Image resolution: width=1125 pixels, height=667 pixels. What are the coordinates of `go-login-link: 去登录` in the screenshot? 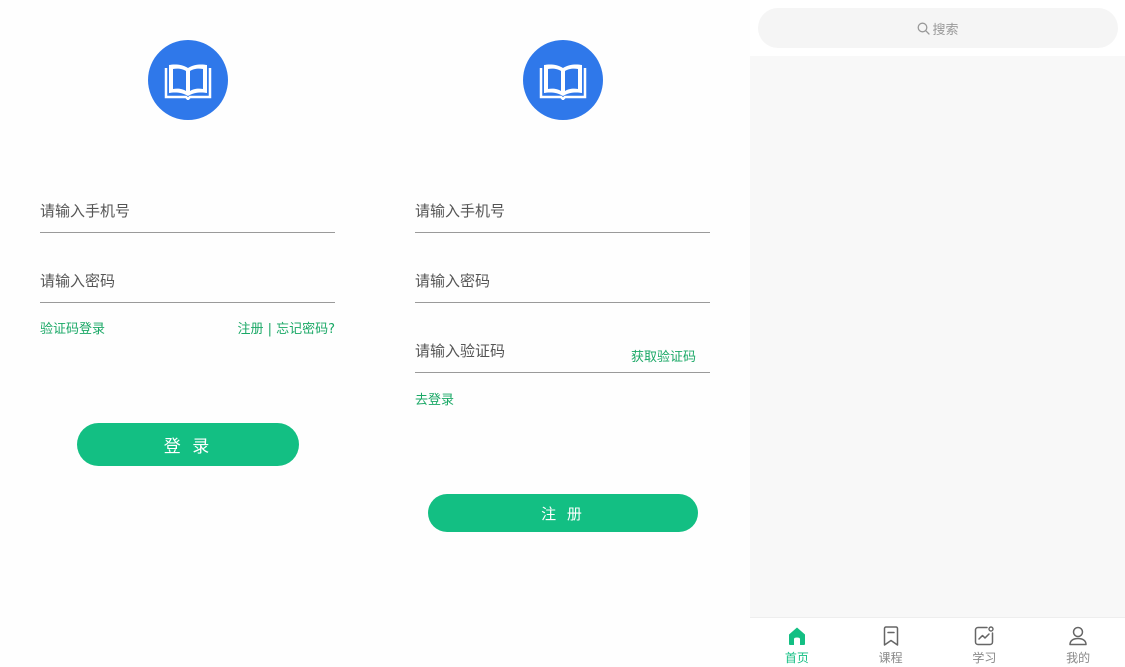 It's located at (434, 398).